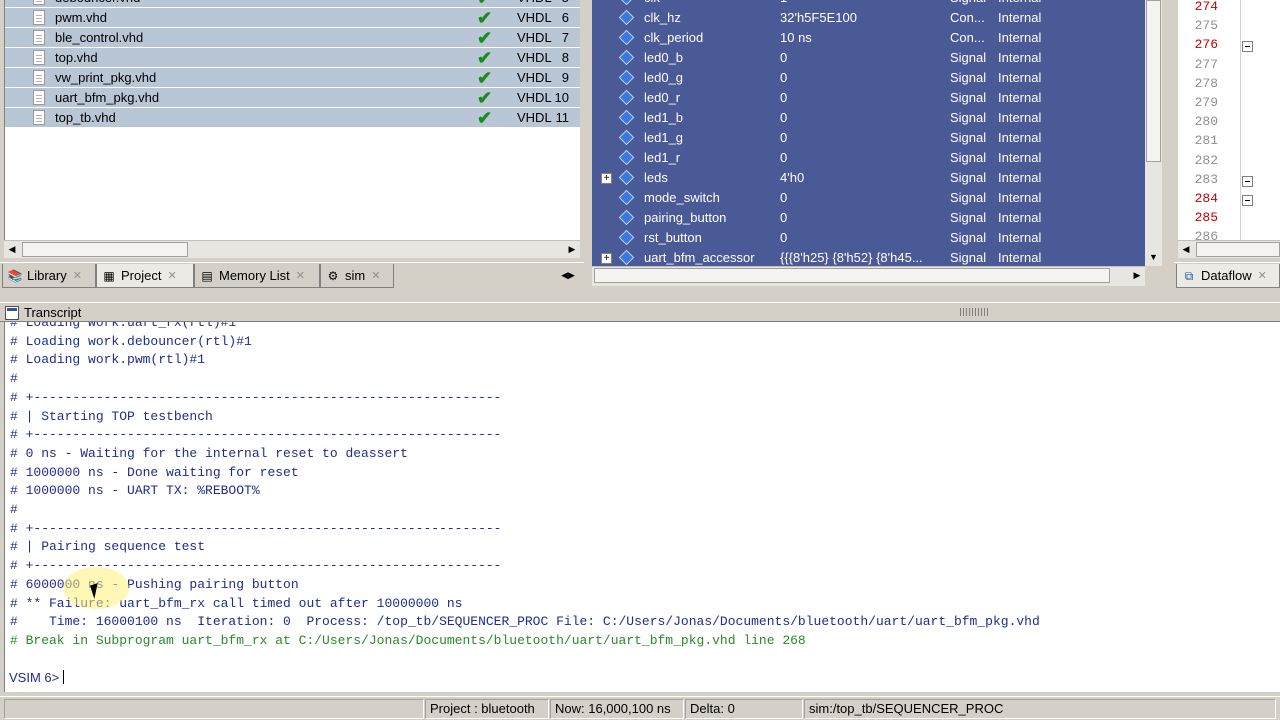 The height and width of the screenshot is (720, 1280). I want to click on line-number: 282, so click(1206, 160).